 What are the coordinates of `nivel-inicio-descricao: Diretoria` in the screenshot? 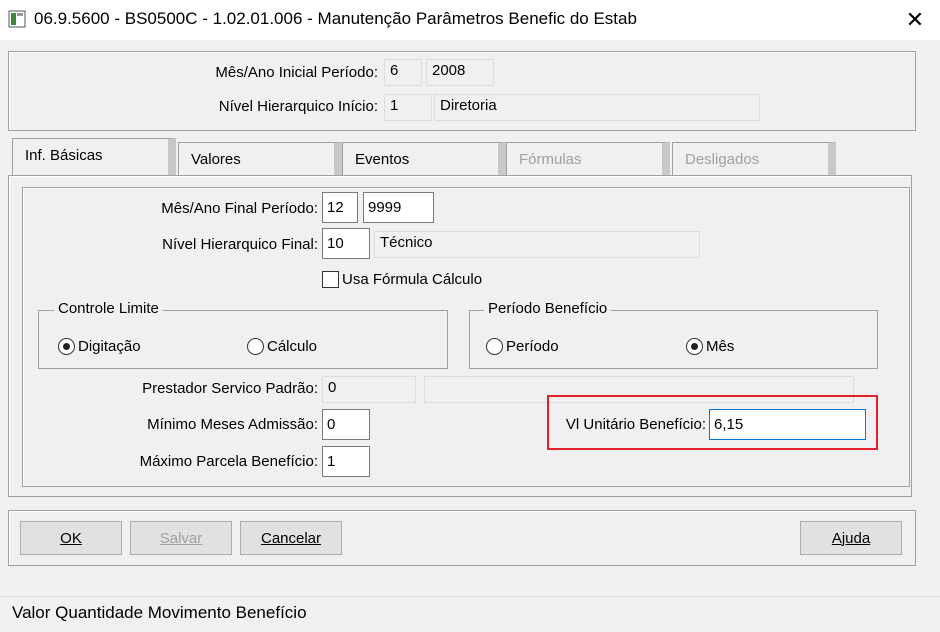 It's located at (597, 107).